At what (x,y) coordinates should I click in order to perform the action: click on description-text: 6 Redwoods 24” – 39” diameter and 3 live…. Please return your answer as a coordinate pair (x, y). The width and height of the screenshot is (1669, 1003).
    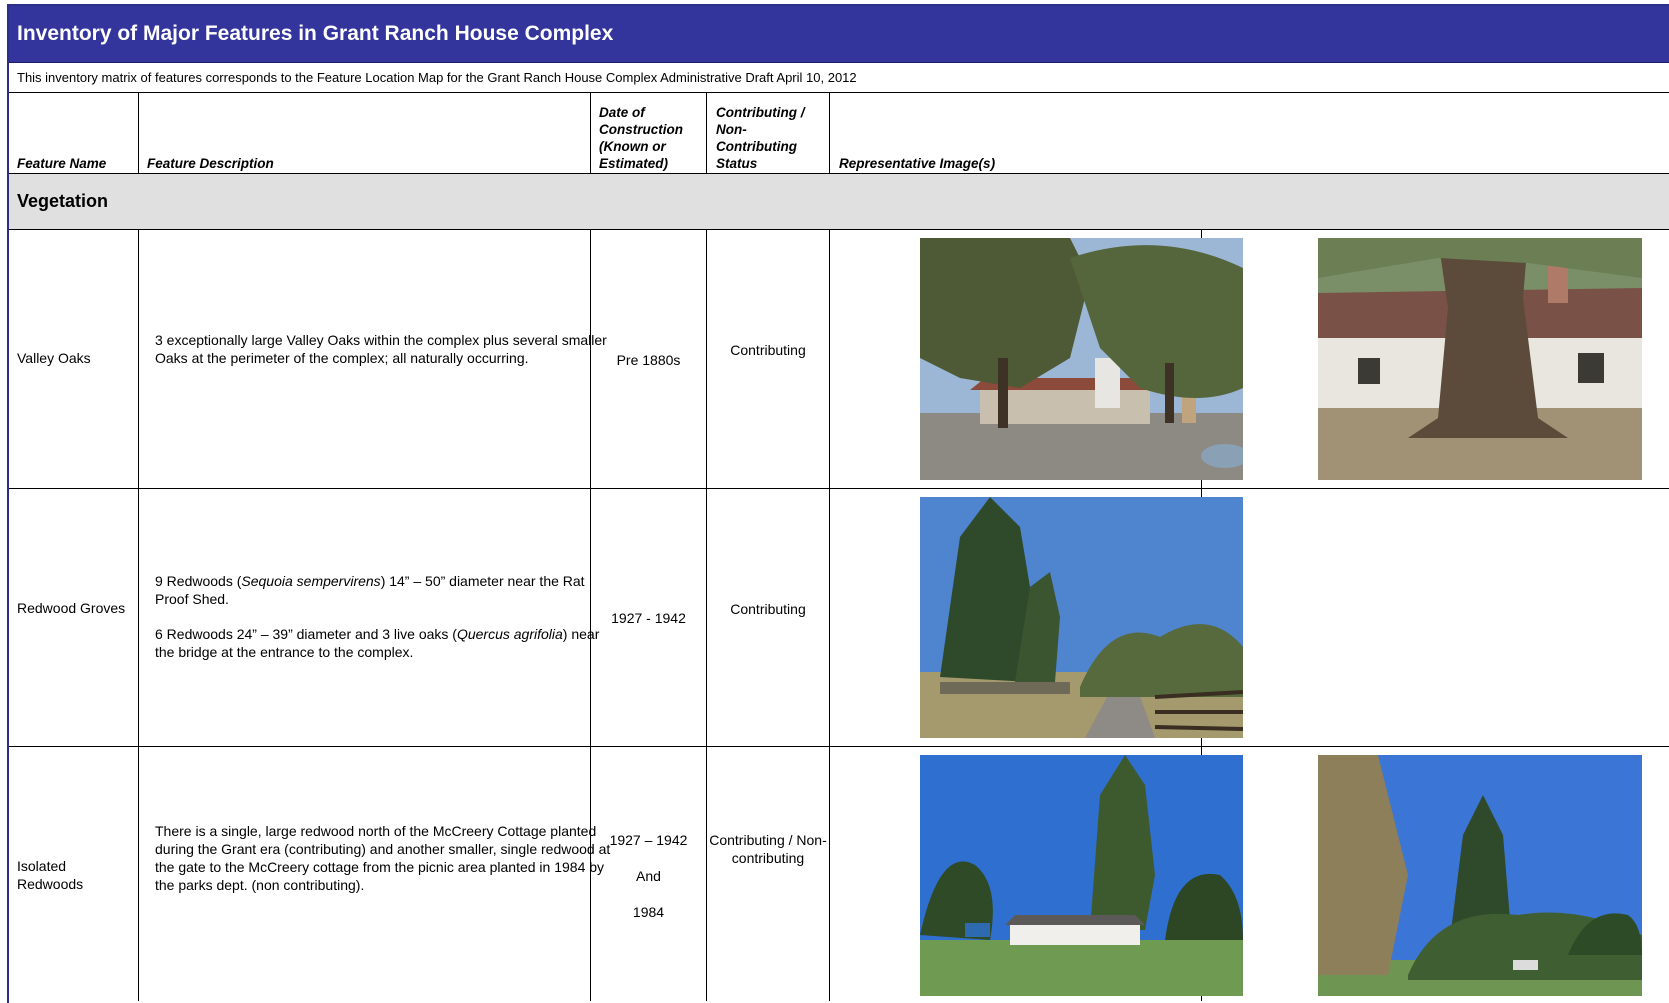
    Looking at the image, I should click on (306, 634).